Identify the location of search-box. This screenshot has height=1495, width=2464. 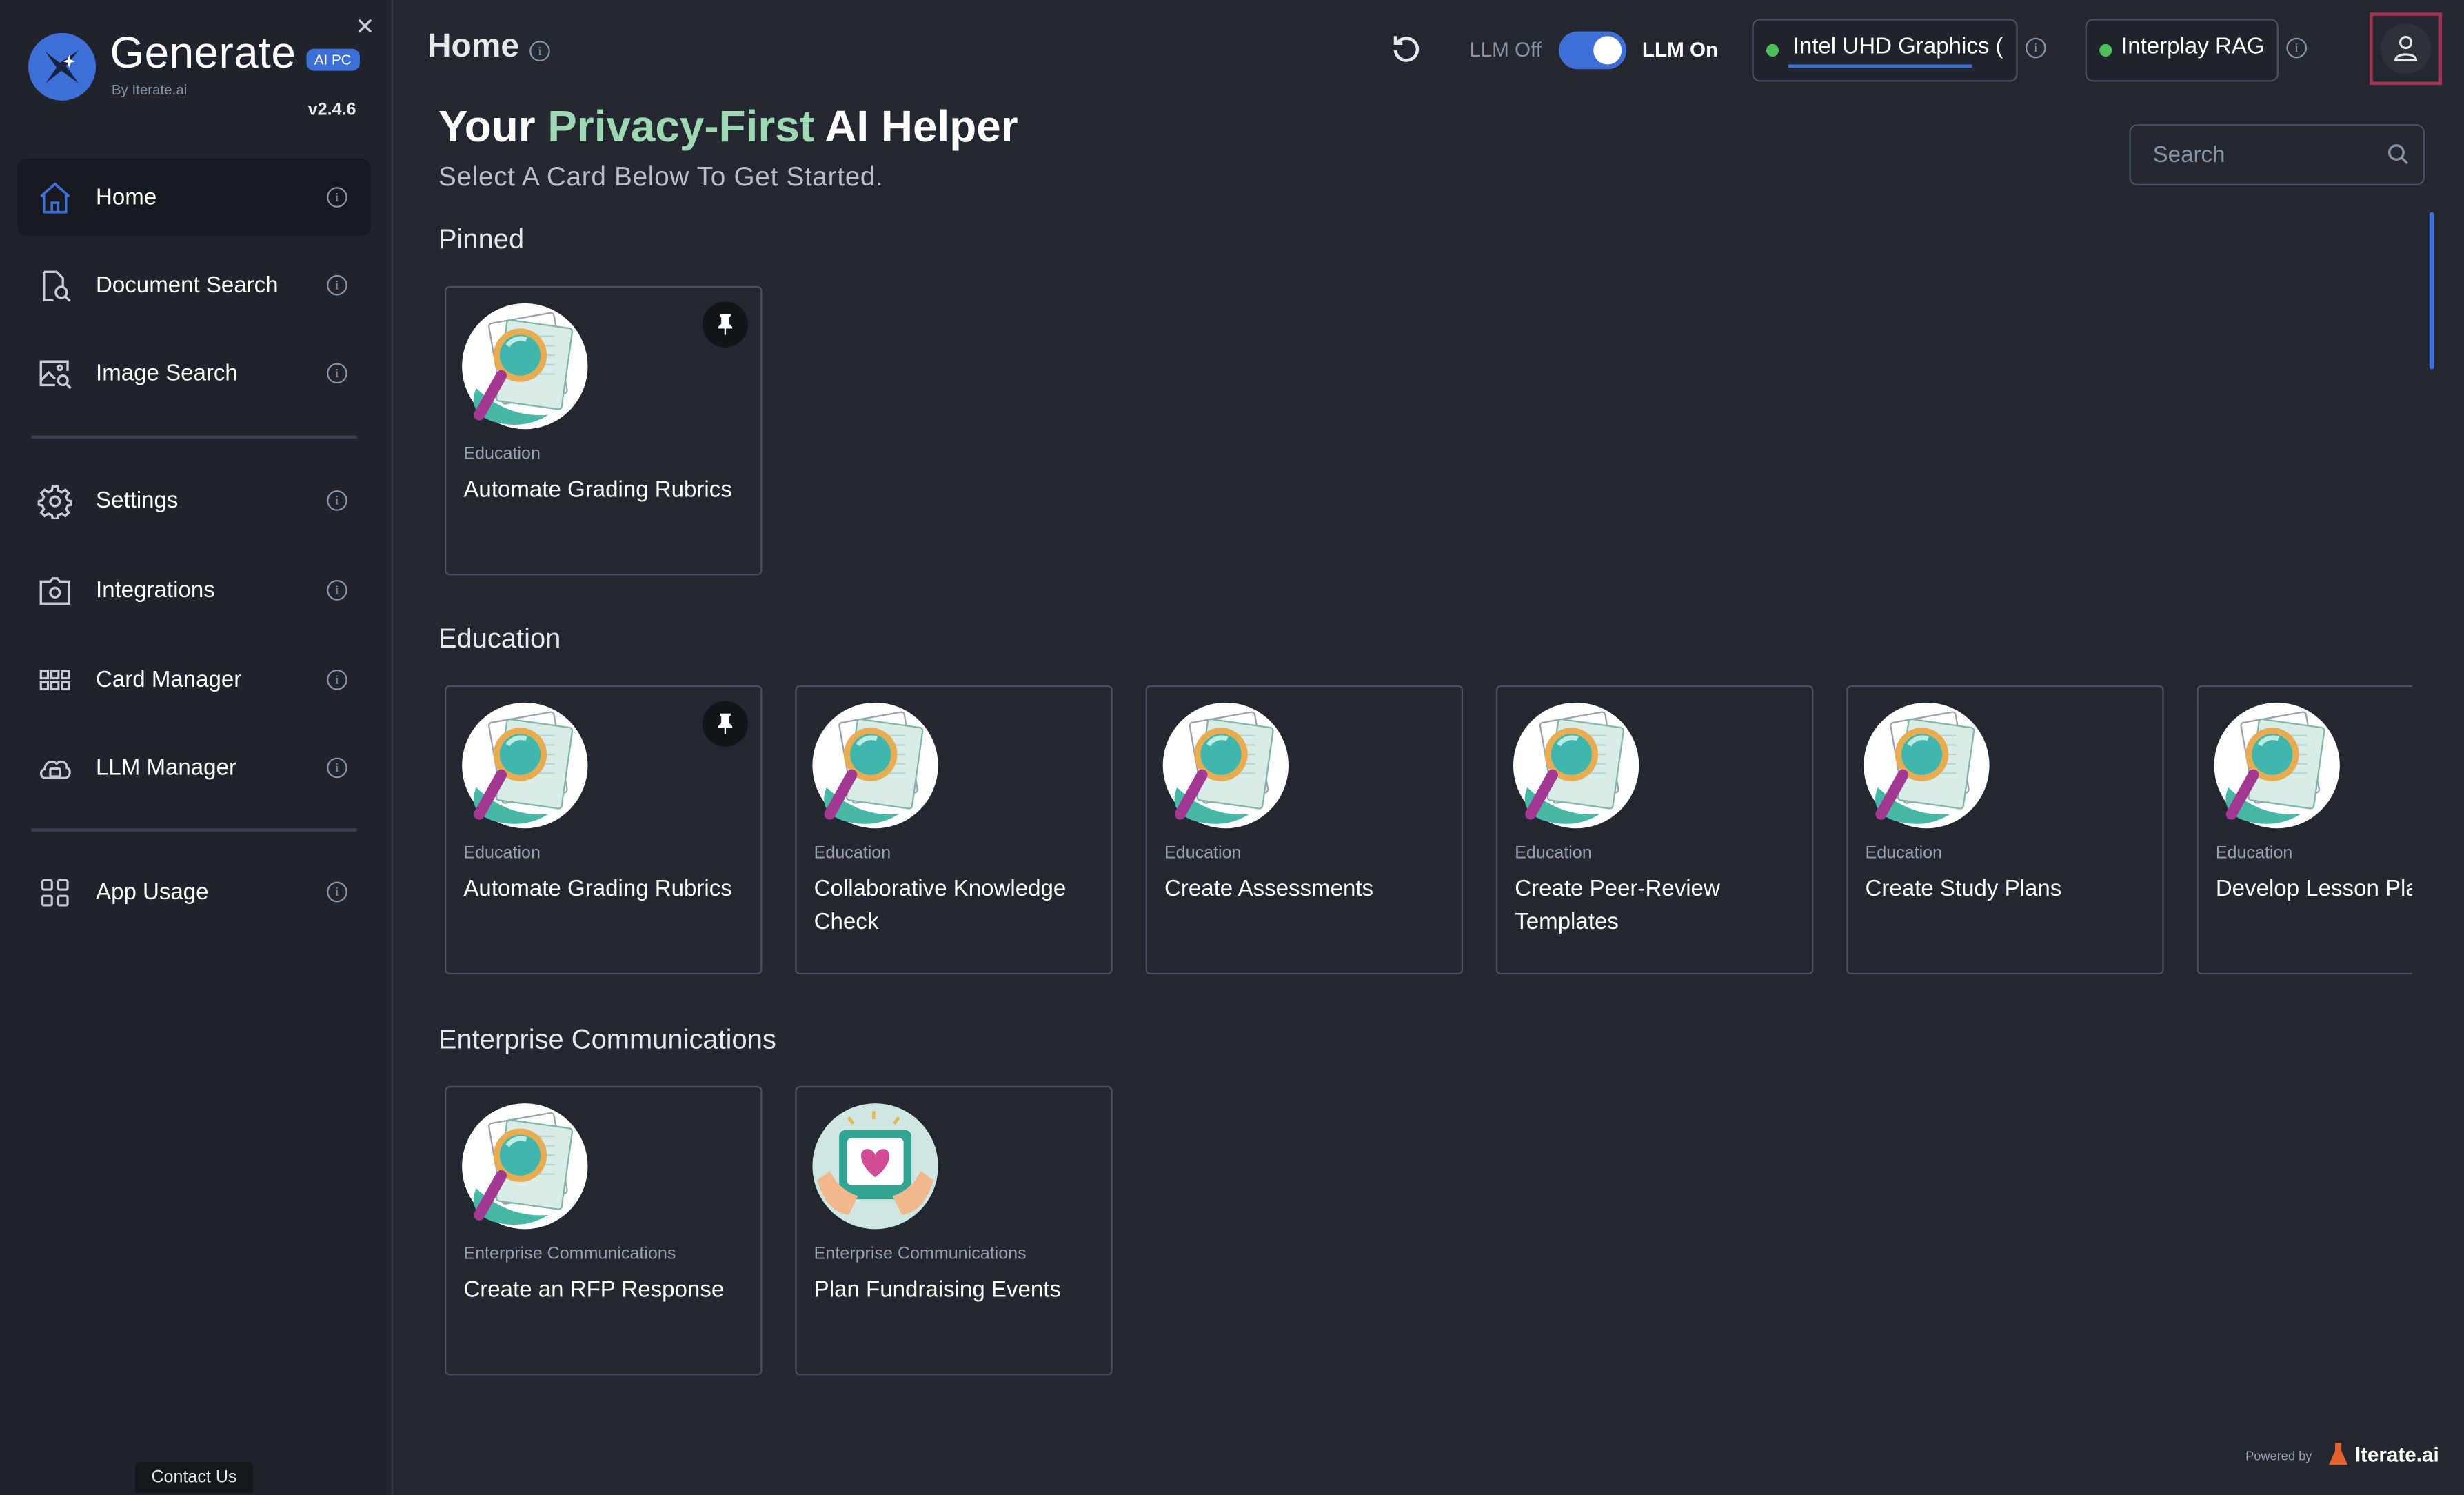
(2277, 155).